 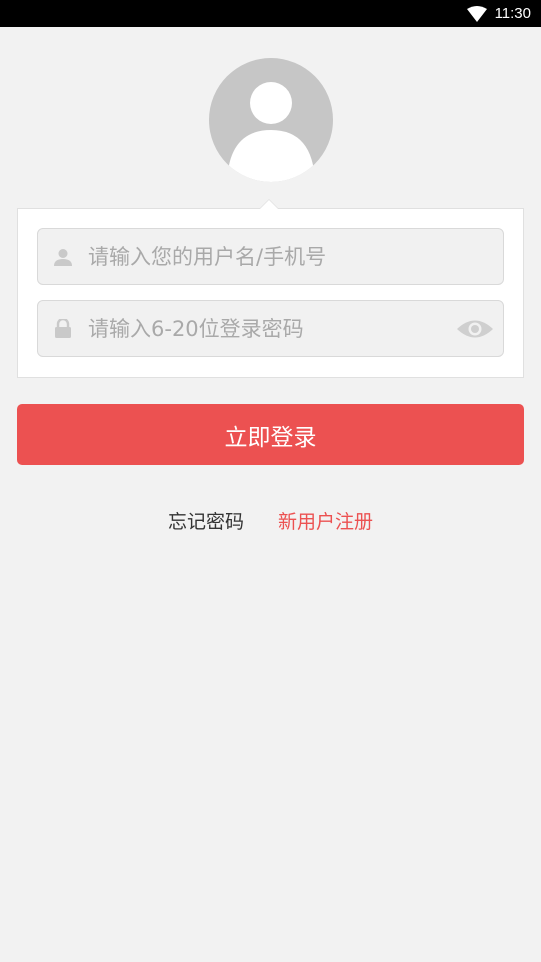 I want to click on login-button: 立即登录, so click(x=270, y=434).